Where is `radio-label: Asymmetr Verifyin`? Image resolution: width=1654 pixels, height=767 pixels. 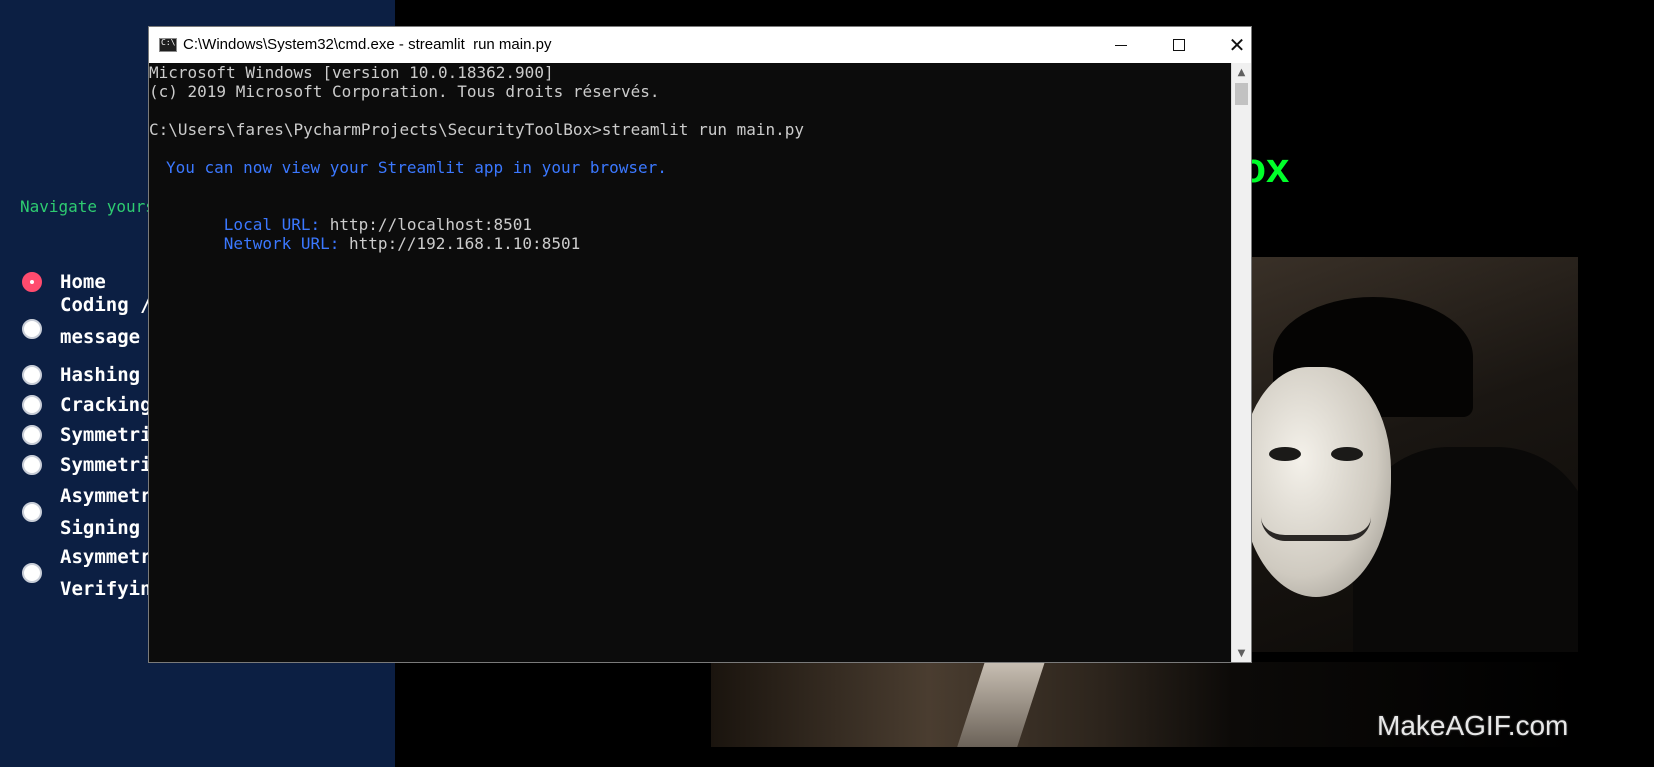
radio-label: Asymmetr Verifyin is located at coordinates (106, 573).